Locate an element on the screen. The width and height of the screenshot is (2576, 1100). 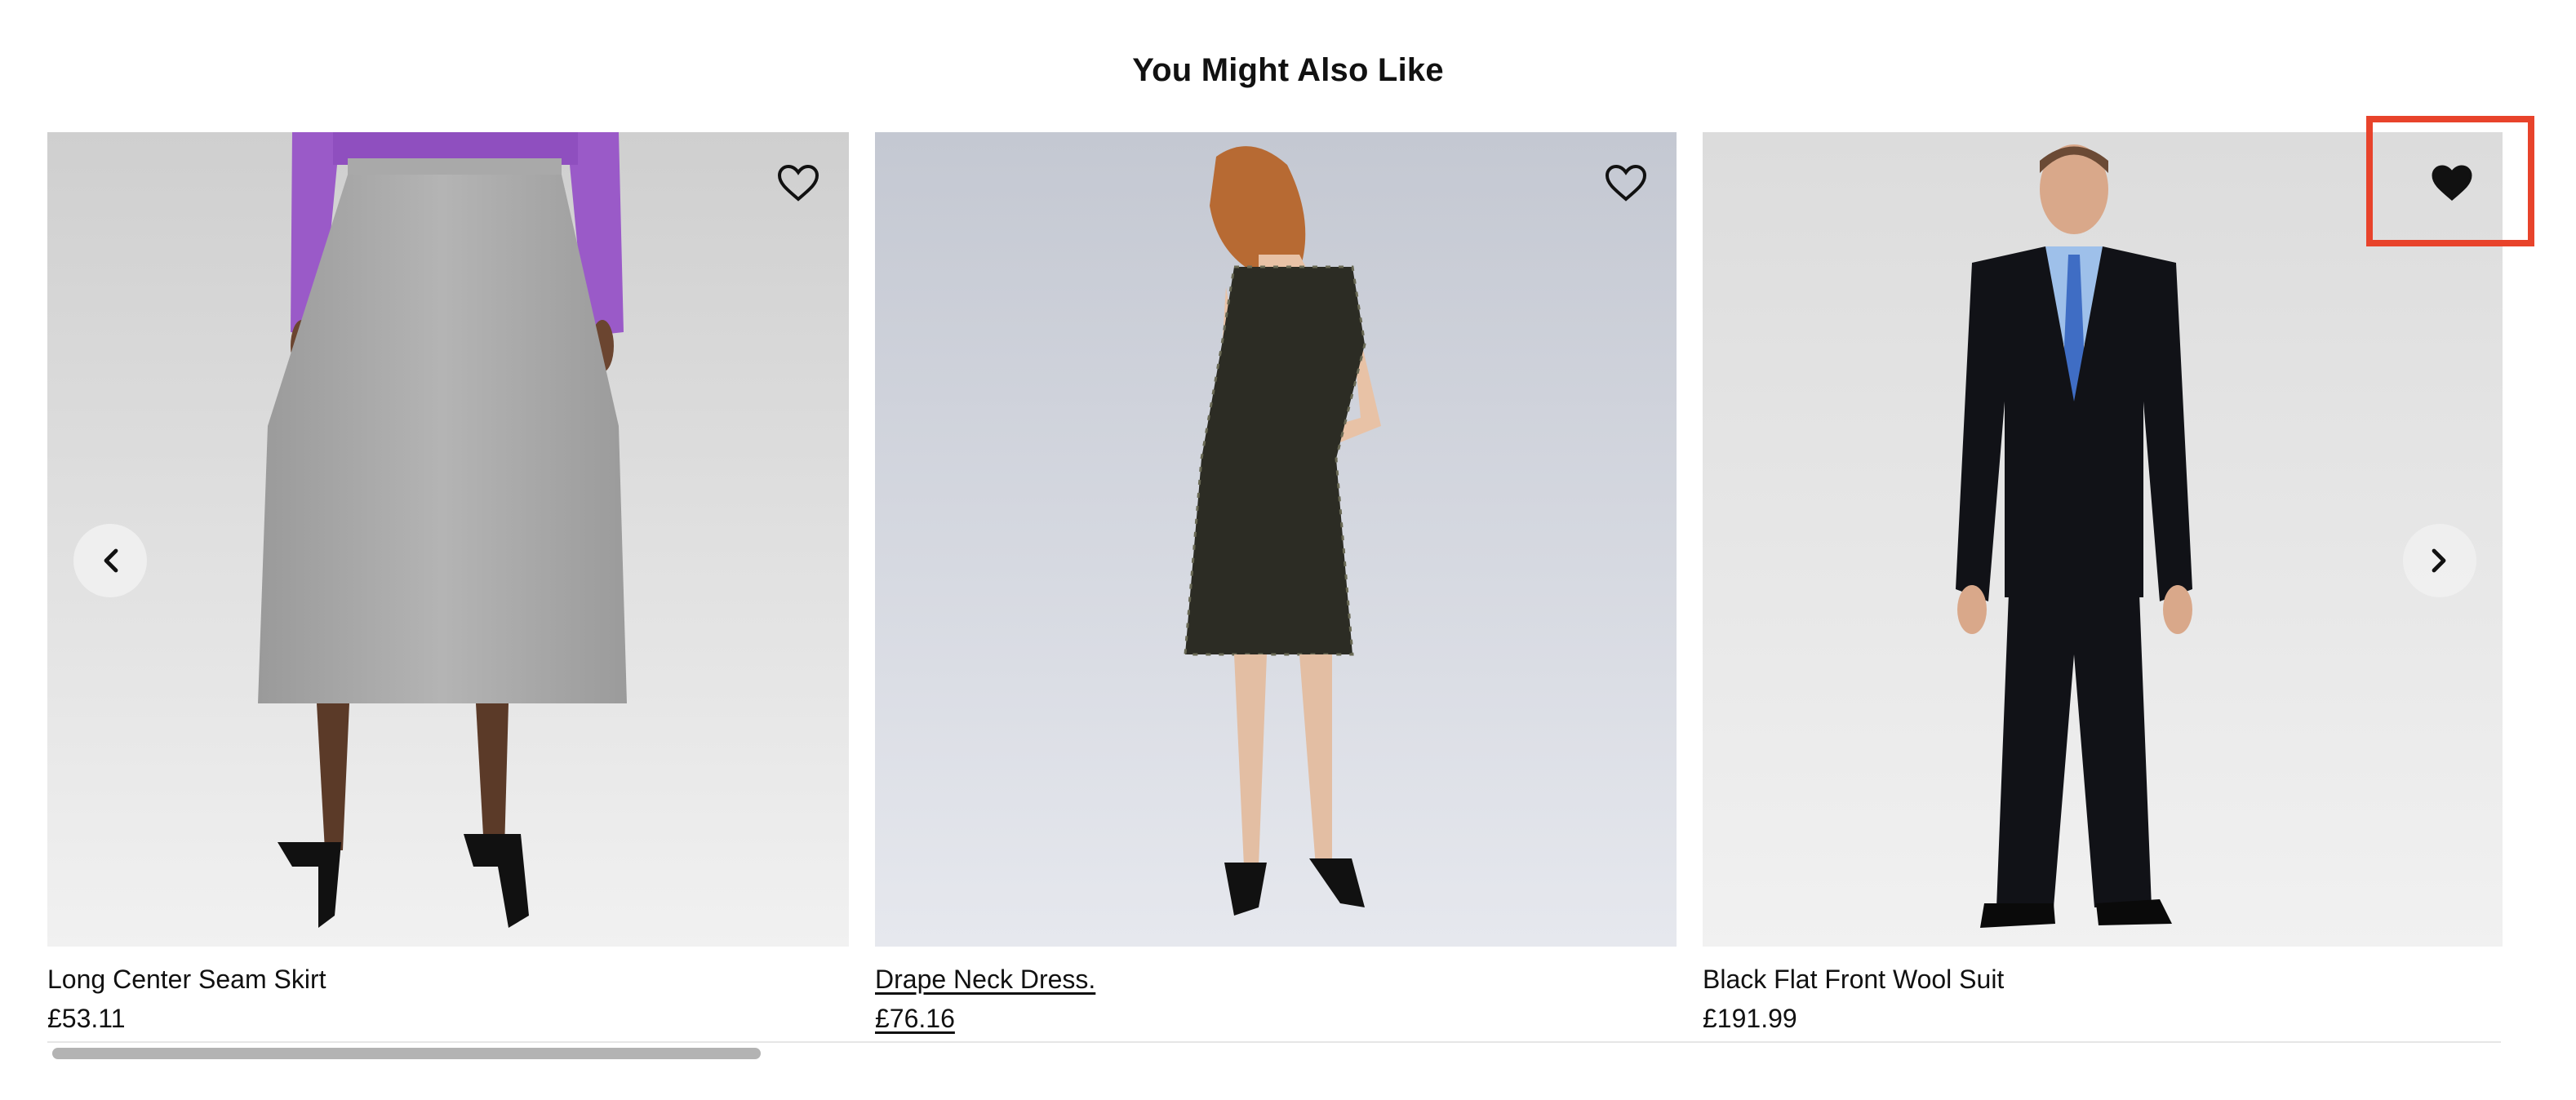
product-name: Drape Neck Dress. is located at coordinates (1276, 979).